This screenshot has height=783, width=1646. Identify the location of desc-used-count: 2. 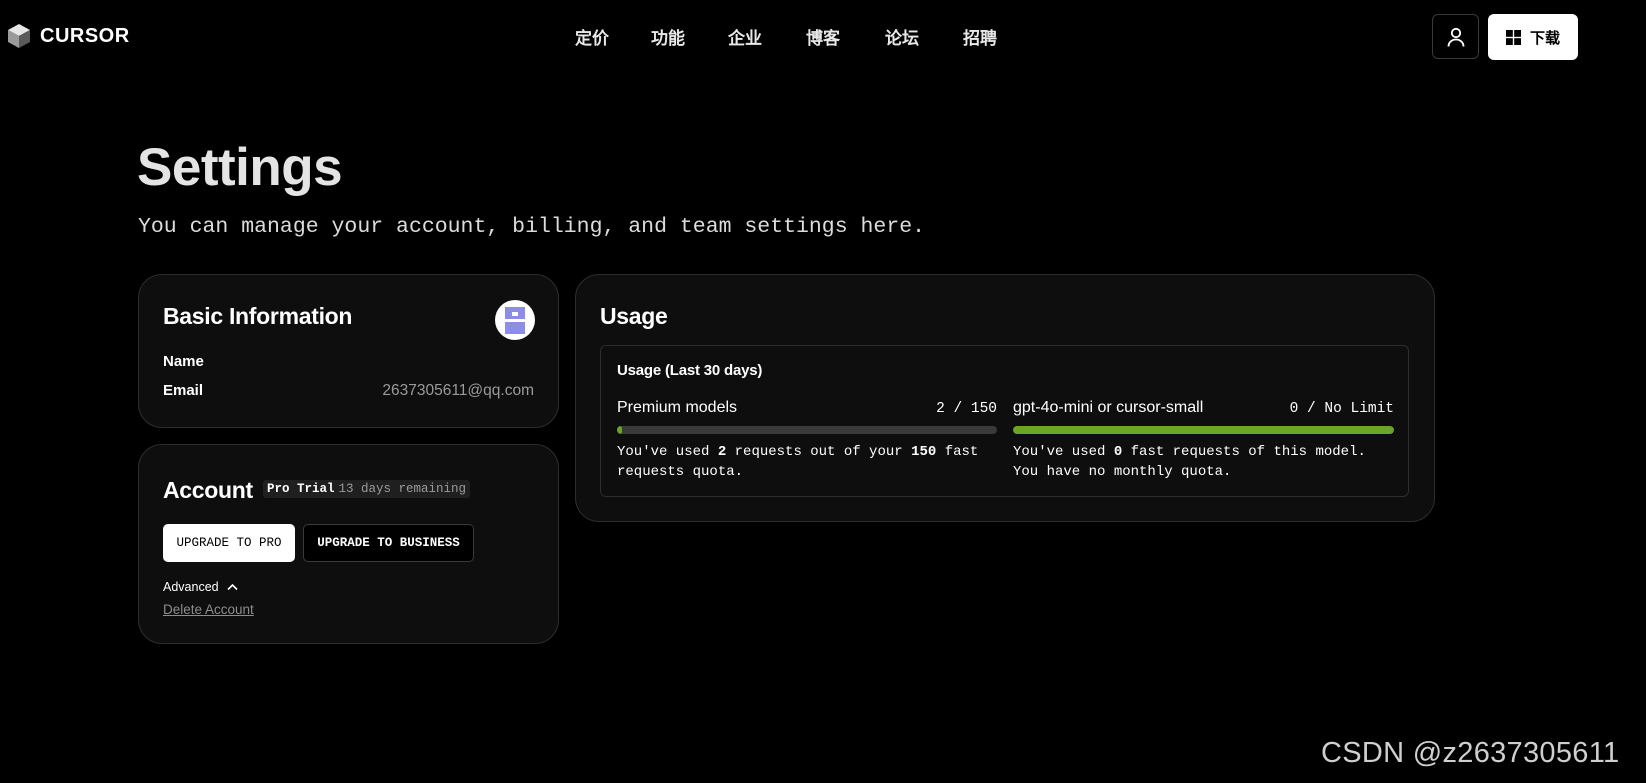
(722, 452).